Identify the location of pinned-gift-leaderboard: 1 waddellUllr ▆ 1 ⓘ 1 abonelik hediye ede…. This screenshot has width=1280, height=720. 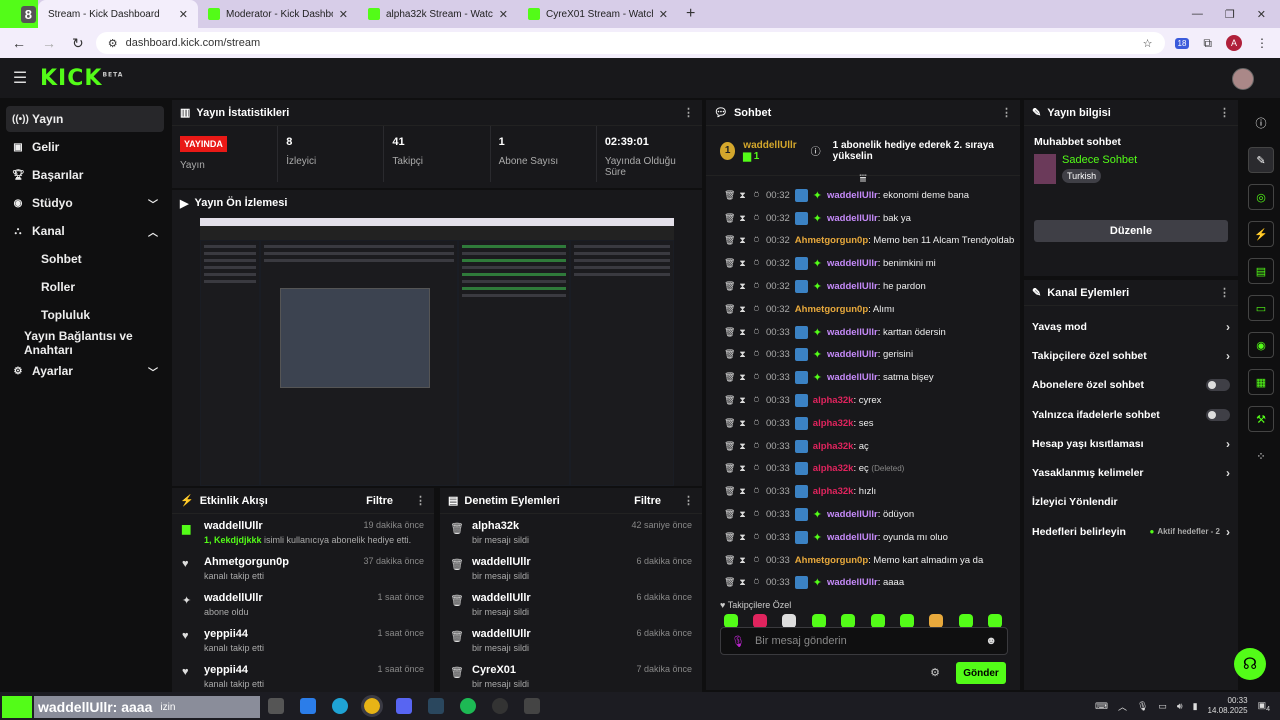
(863, 151).